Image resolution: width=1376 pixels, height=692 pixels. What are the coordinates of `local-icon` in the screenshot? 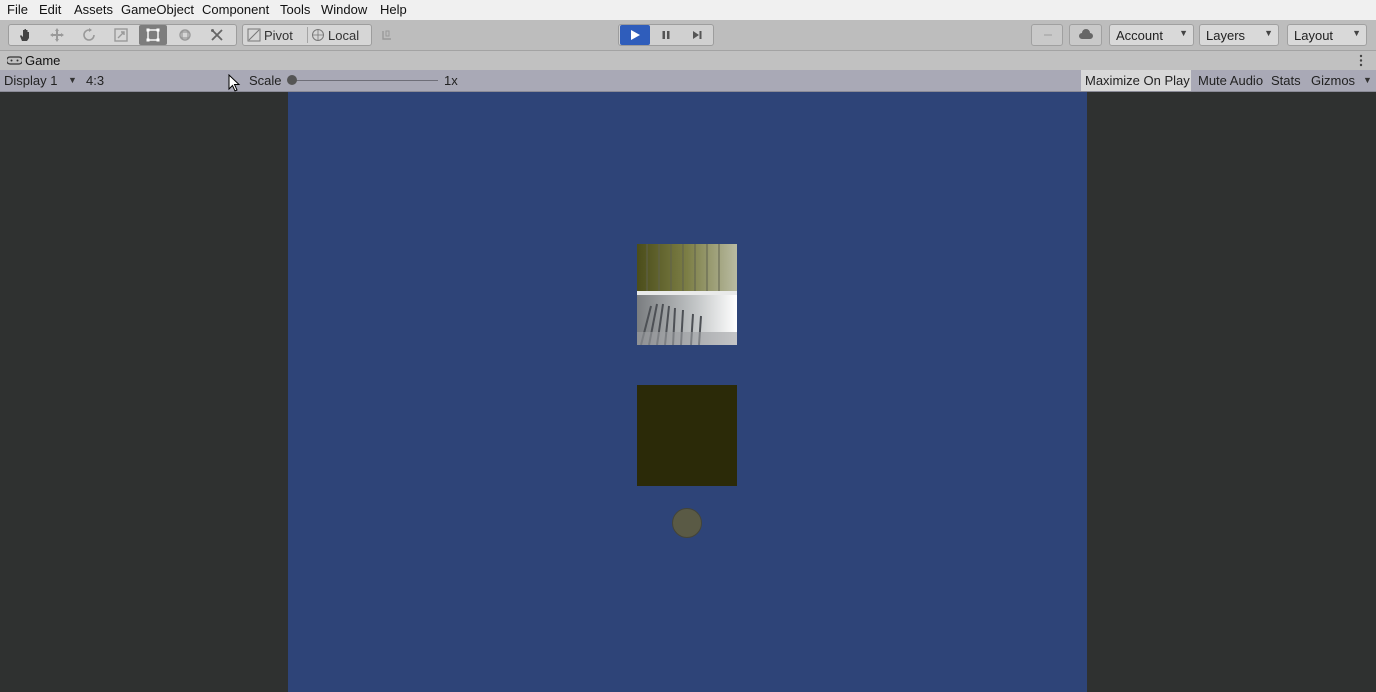 It's located at (318, 35).